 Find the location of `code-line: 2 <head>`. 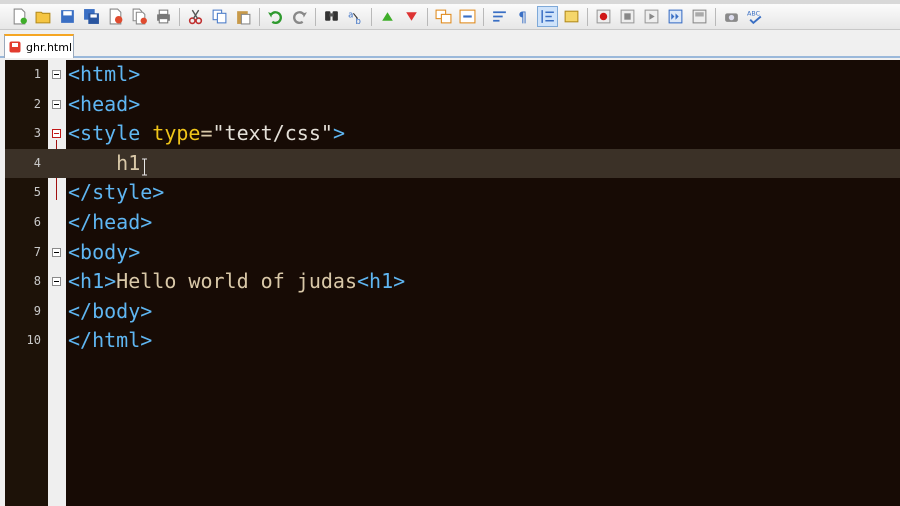

code-line: 2 <head> is located at coordinates (452, 105).